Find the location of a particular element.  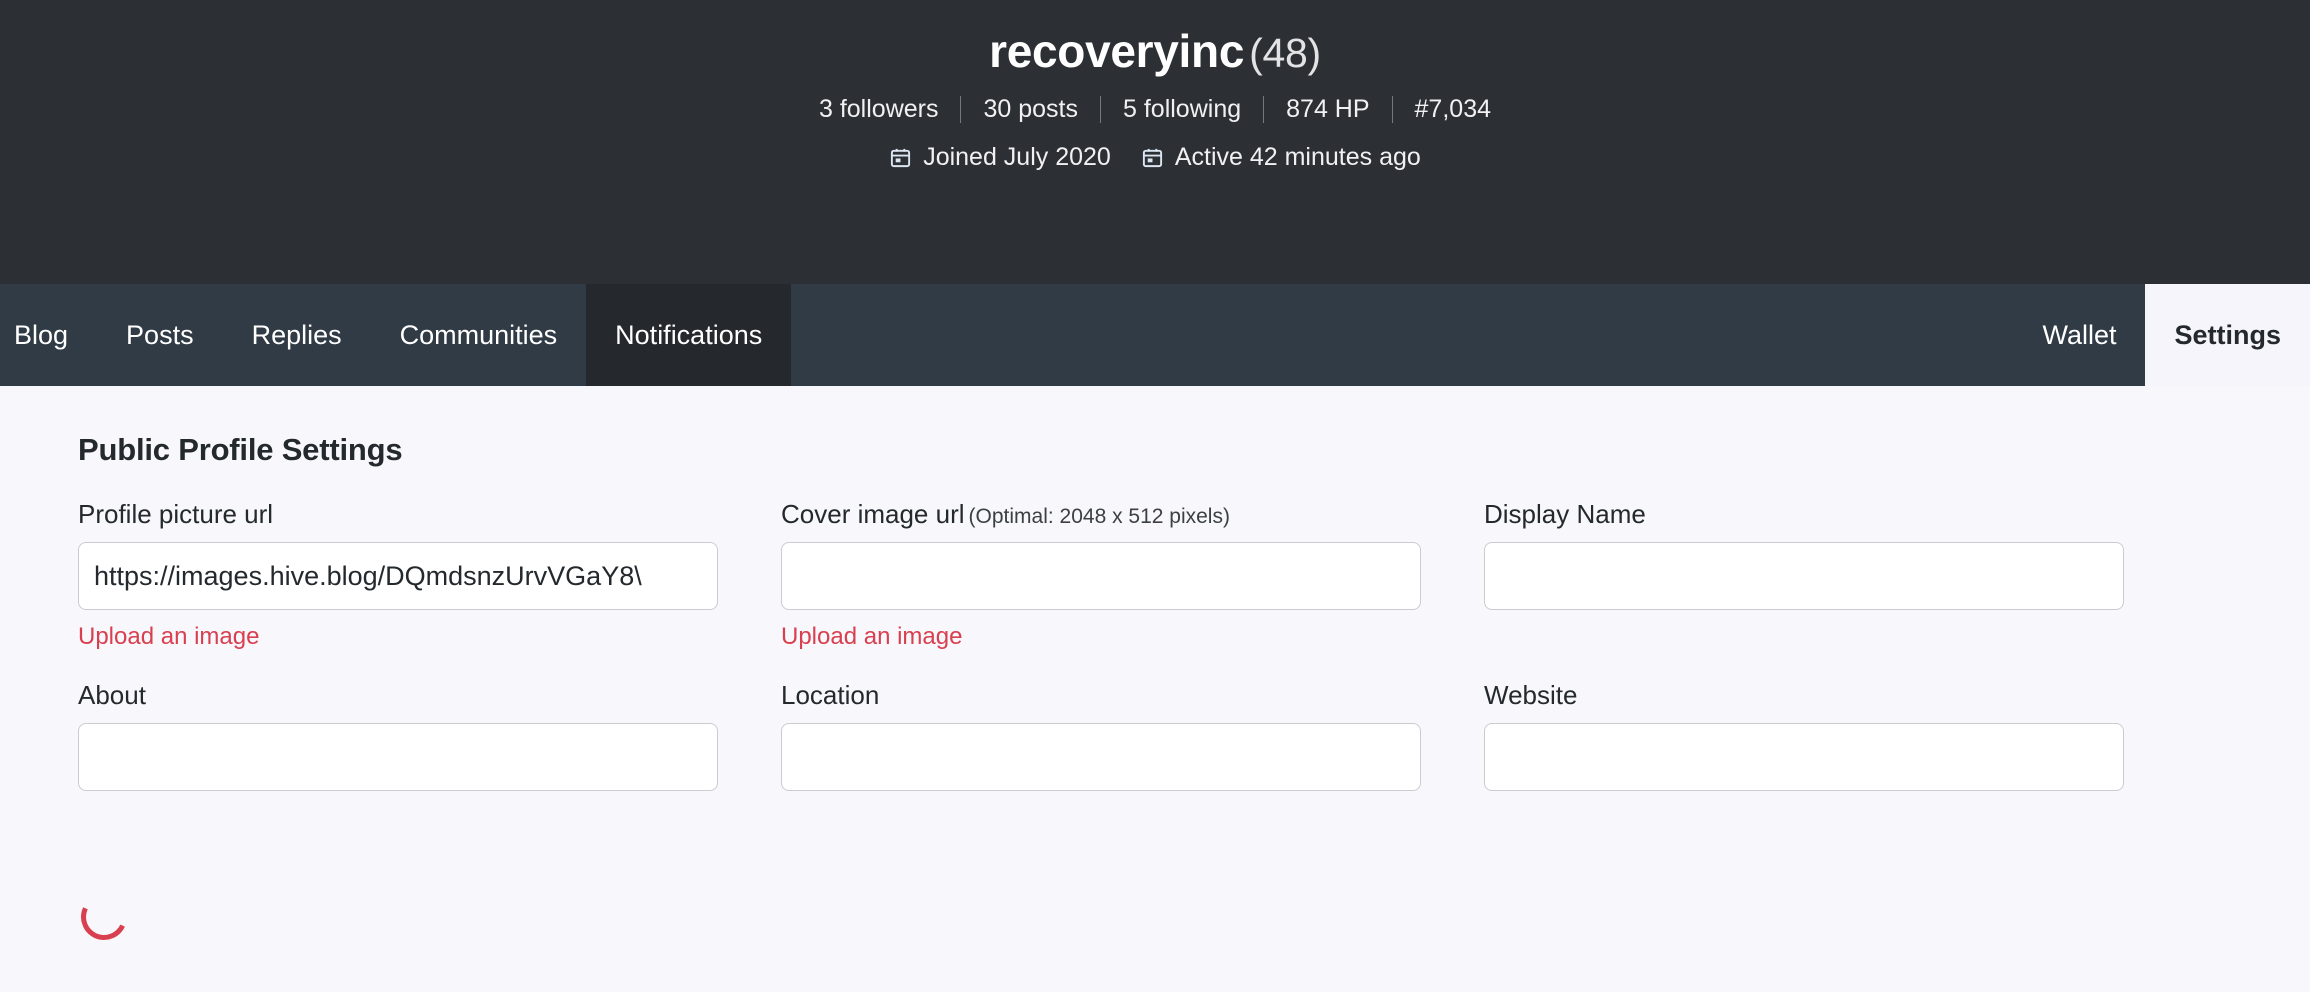

display-name-input is located at coordinates (1804, 576).